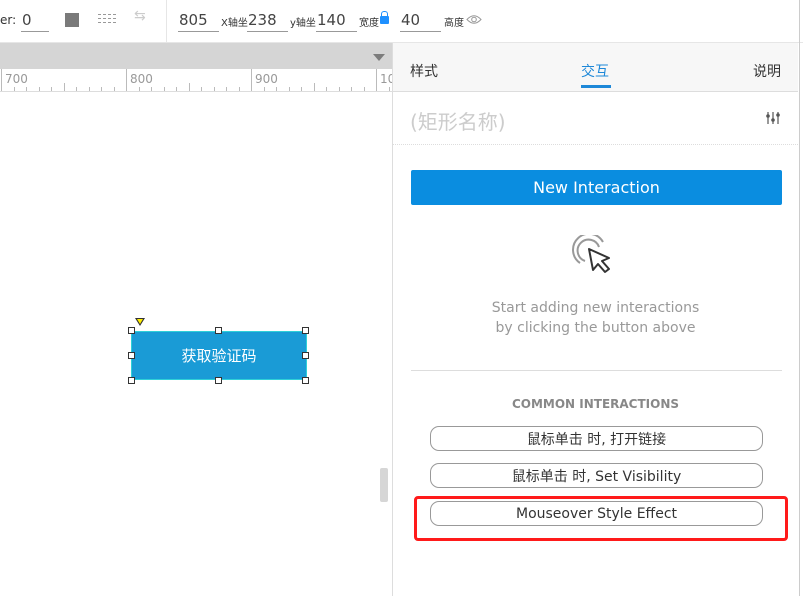 The height and width of the screenshot is (596, 803). Describe the element at coordinates (379, 57) in the screenshot. I see `chevron-down-icon` at that location.